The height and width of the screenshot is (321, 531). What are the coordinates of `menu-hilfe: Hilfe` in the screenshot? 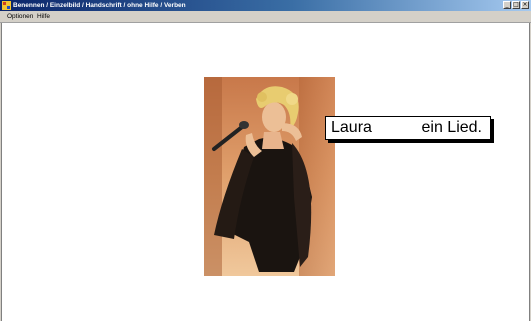 It's located at (43, 16).